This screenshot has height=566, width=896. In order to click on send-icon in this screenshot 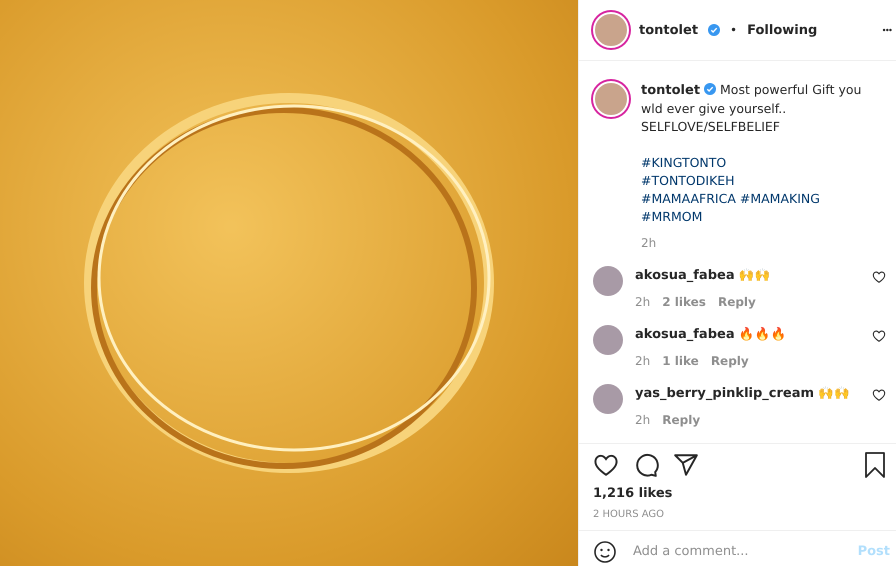, I will do `click(686, 465)`.